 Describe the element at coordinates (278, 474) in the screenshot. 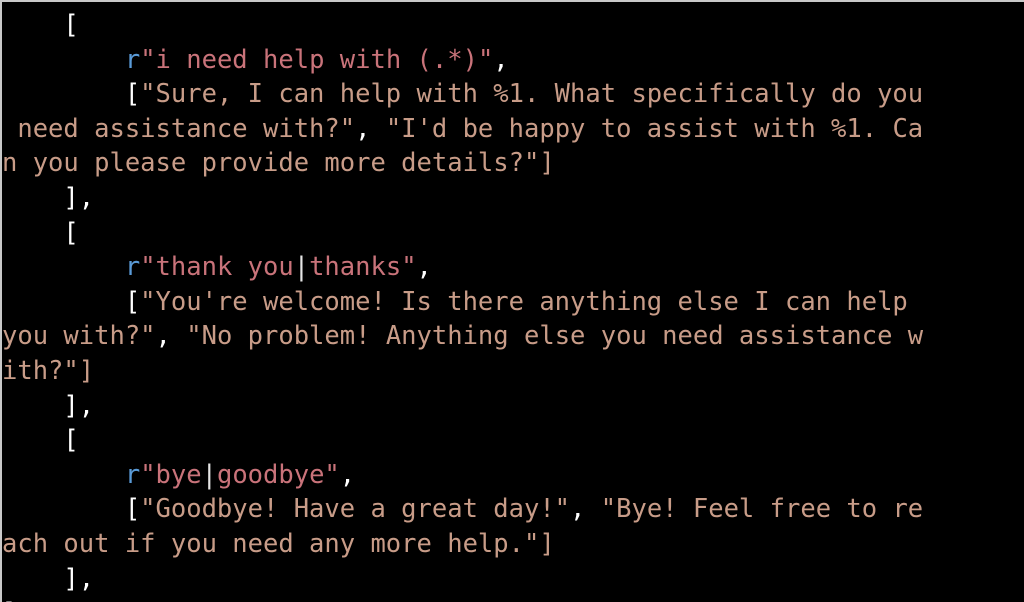

I see `code-token-regex: goodbye"` at that location.